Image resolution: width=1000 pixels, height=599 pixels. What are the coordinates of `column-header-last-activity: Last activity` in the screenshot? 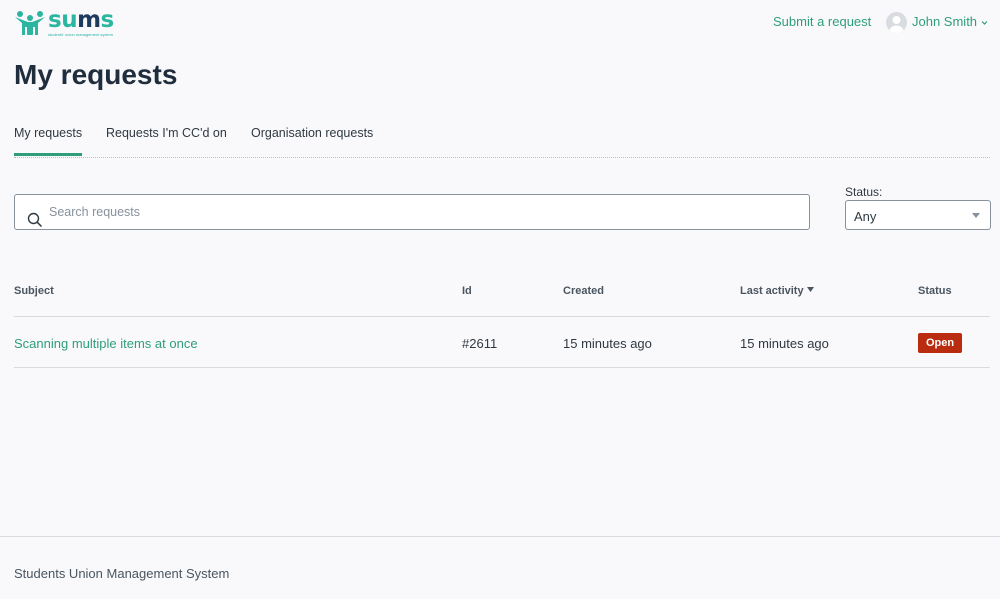 It's located at (777, 291).